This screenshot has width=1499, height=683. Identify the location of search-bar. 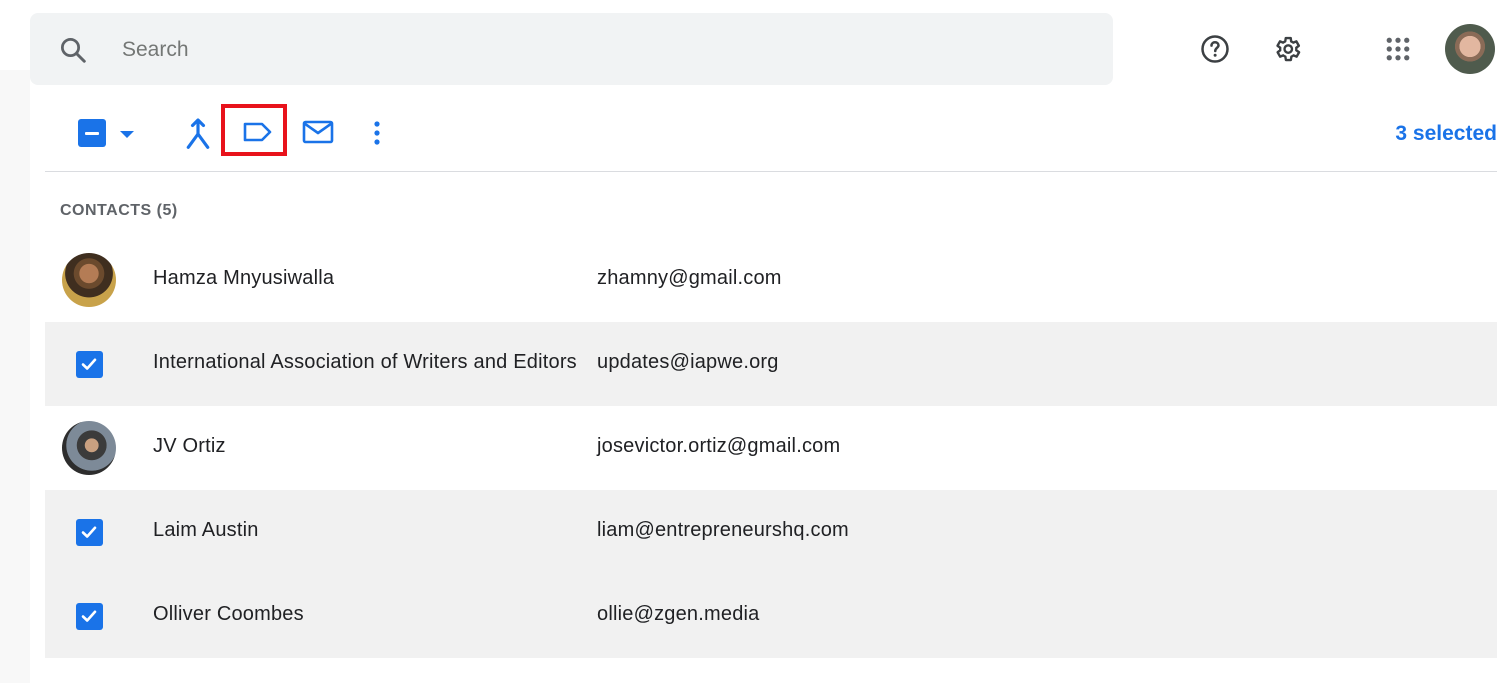
(571, 49).